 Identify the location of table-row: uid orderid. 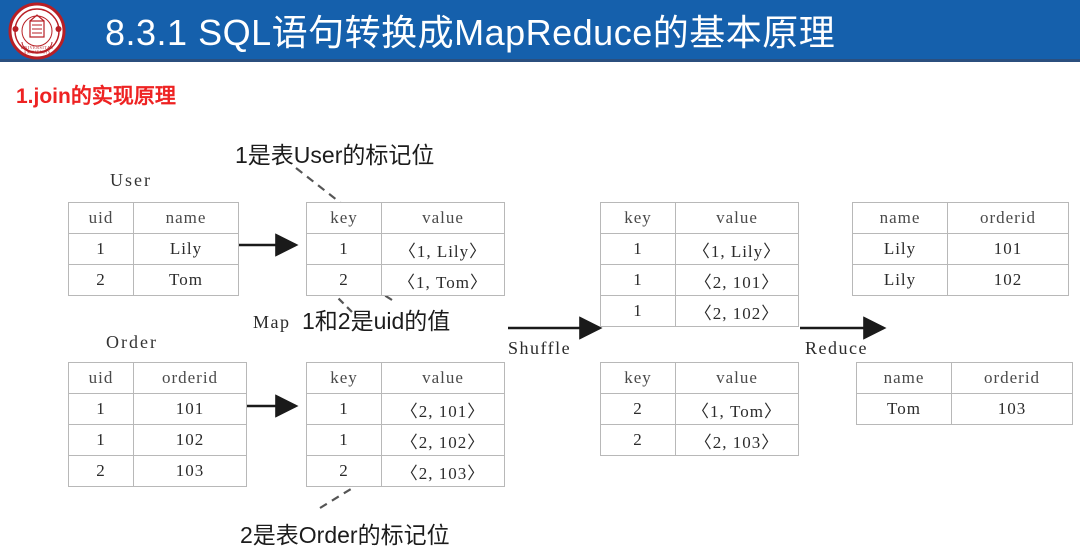
(157, 378).